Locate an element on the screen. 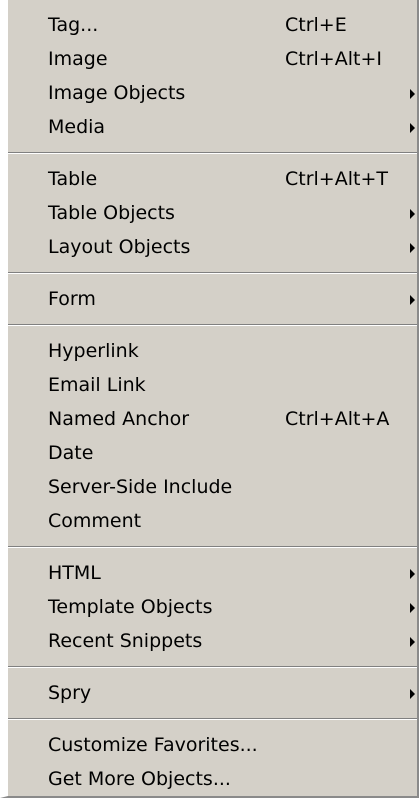  menu-item-table: Table Ctrl+Alt+T is located at coordinates (212, 179).